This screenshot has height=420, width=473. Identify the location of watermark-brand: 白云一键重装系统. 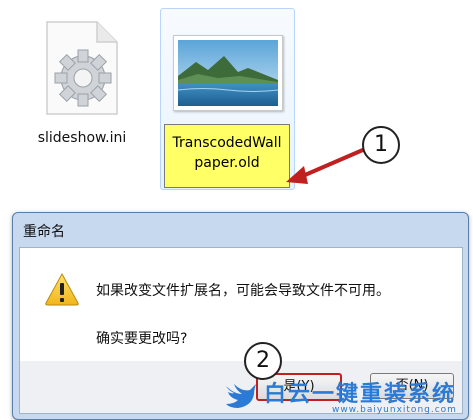
(360, 394).